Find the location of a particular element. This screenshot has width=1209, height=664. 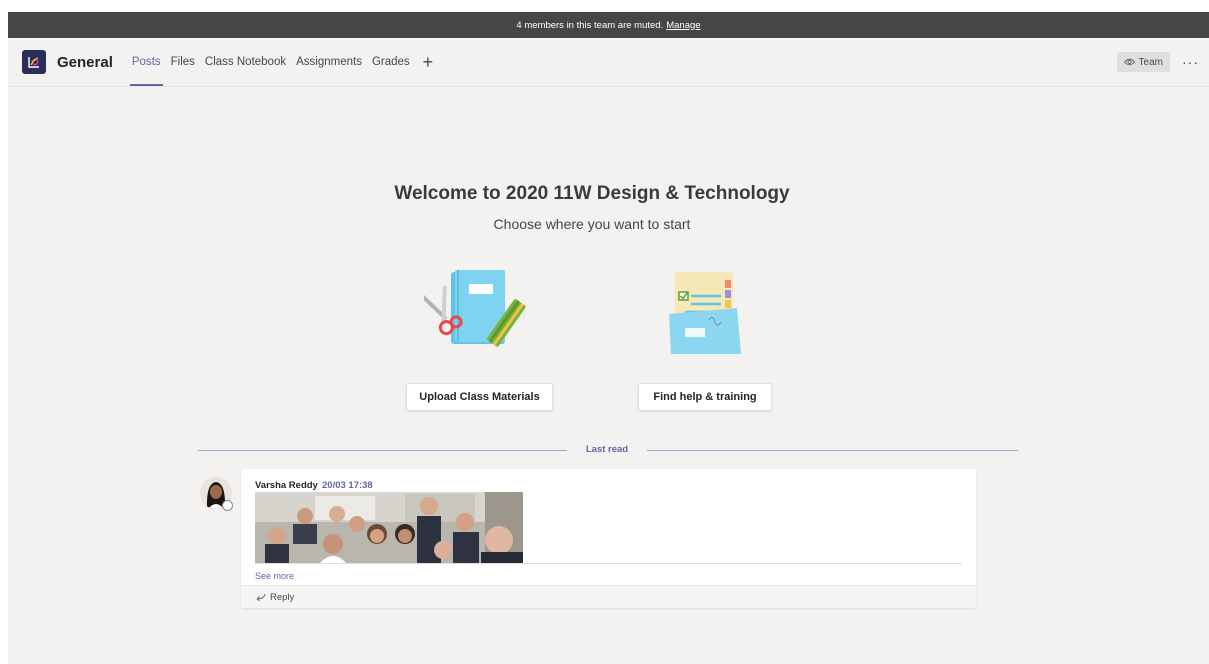

team-logo-icon is located at coordinates (34, 62).